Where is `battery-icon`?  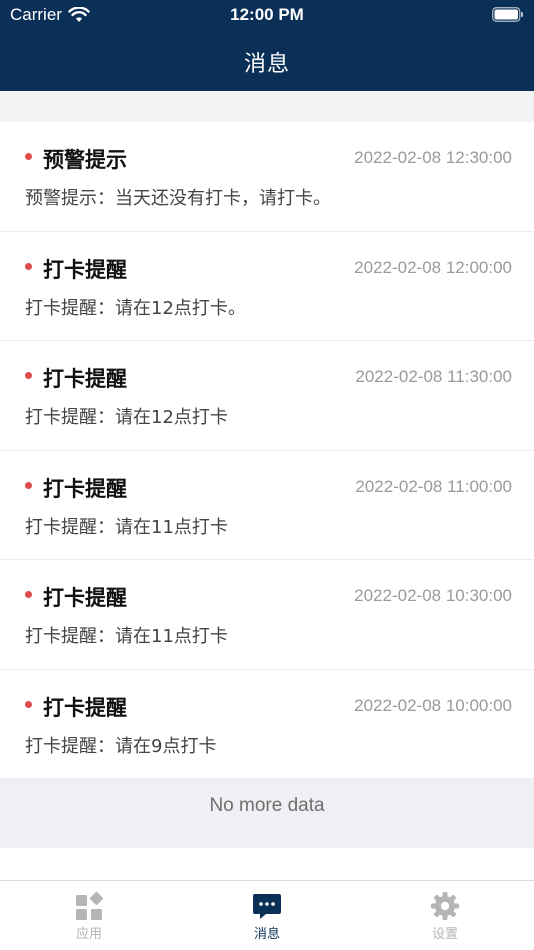 battery-icon is located at coordinates (507, 14).